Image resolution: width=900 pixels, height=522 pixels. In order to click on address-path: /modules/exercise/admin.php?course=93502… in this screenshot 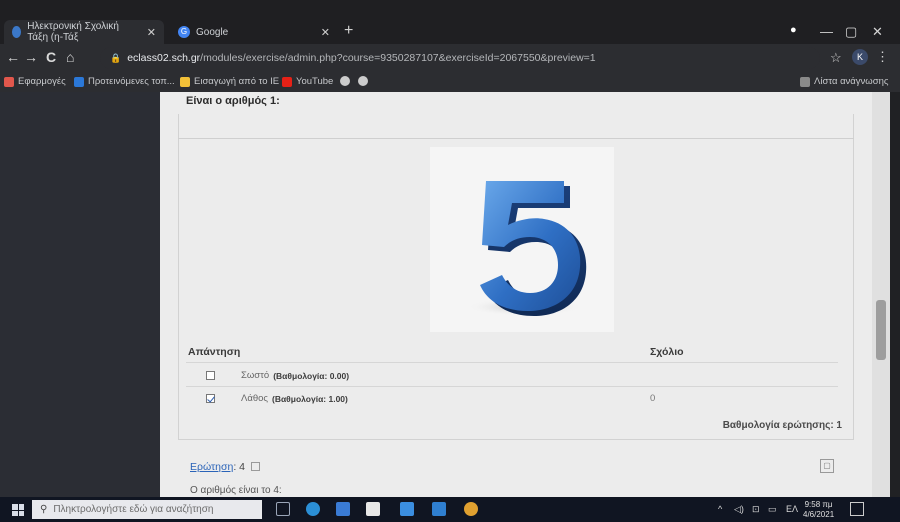, I will do `click(398, 58)`.